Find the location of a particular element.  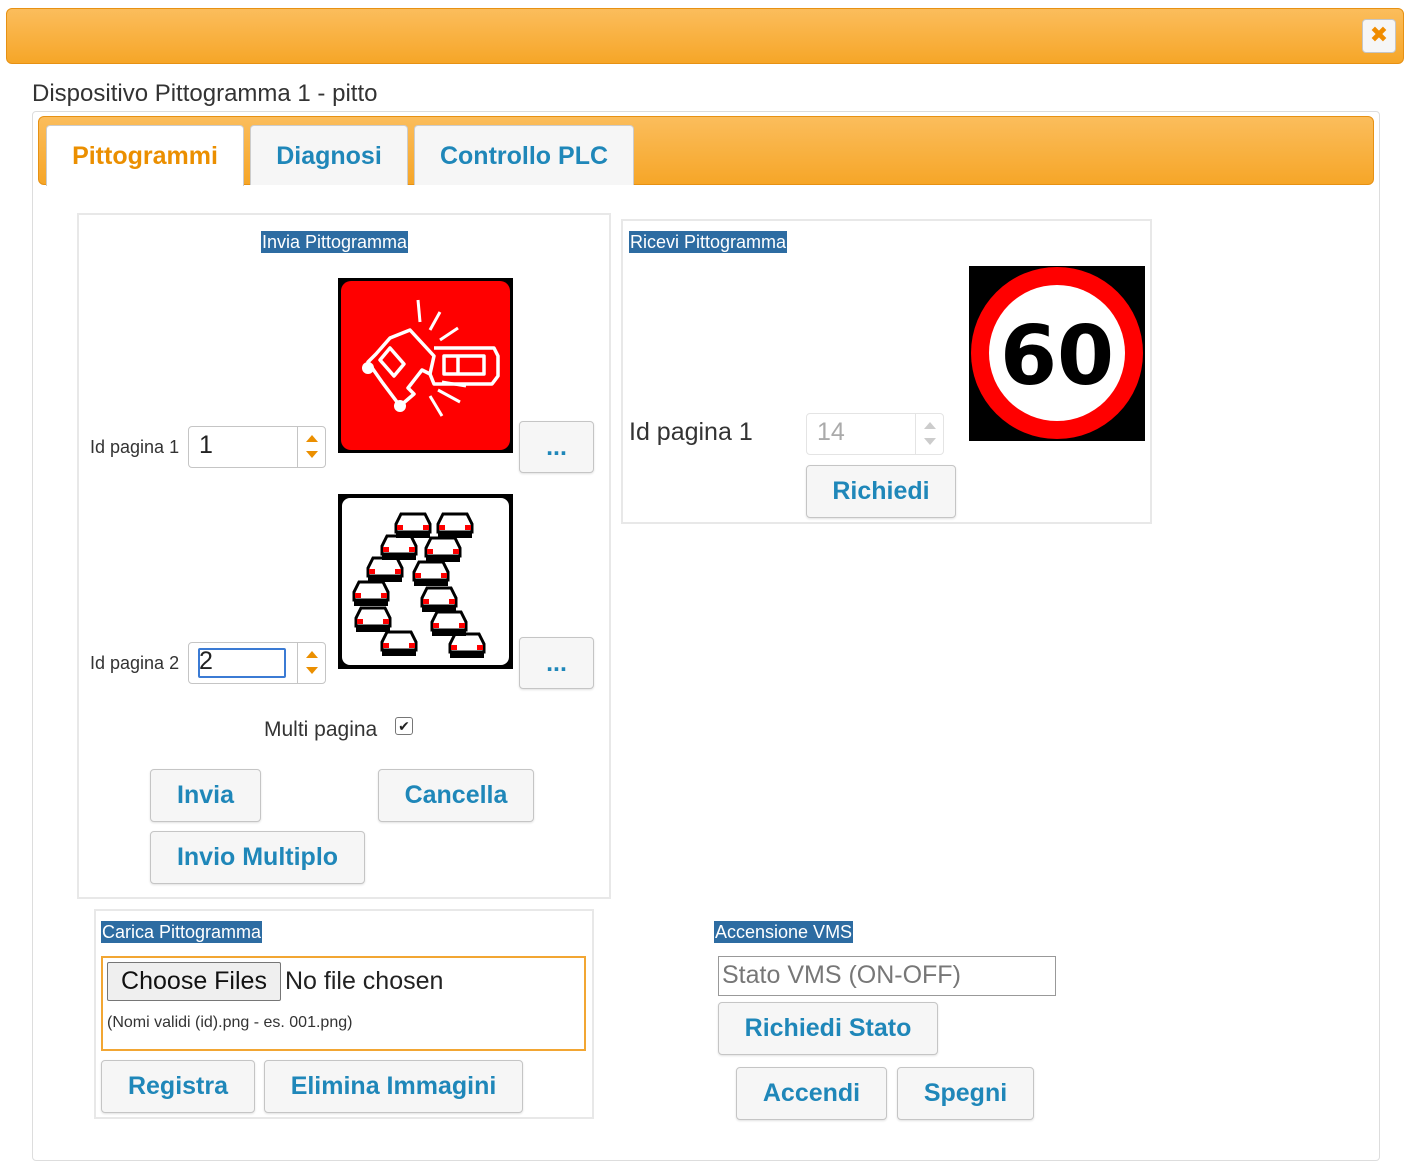

send-button: Invia is located at coordinates (205, 795).